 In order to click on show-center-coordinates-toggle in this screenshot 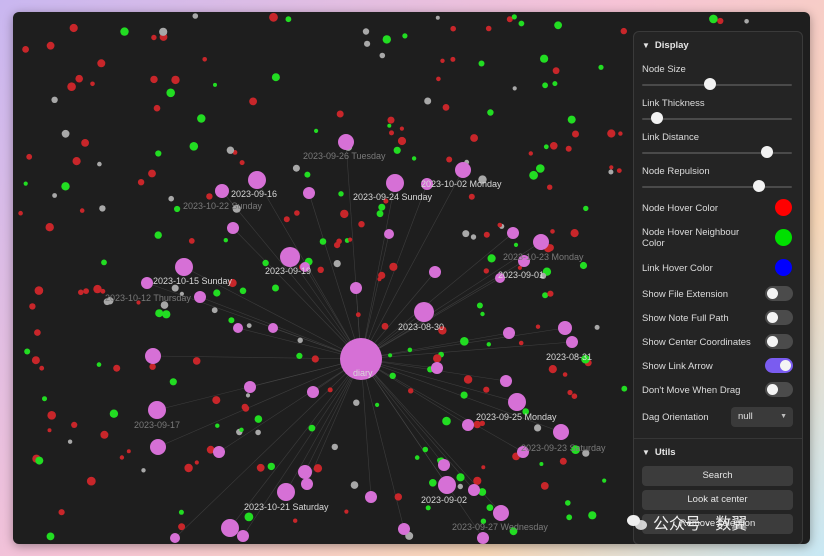, I will do `click(779, 341)`.